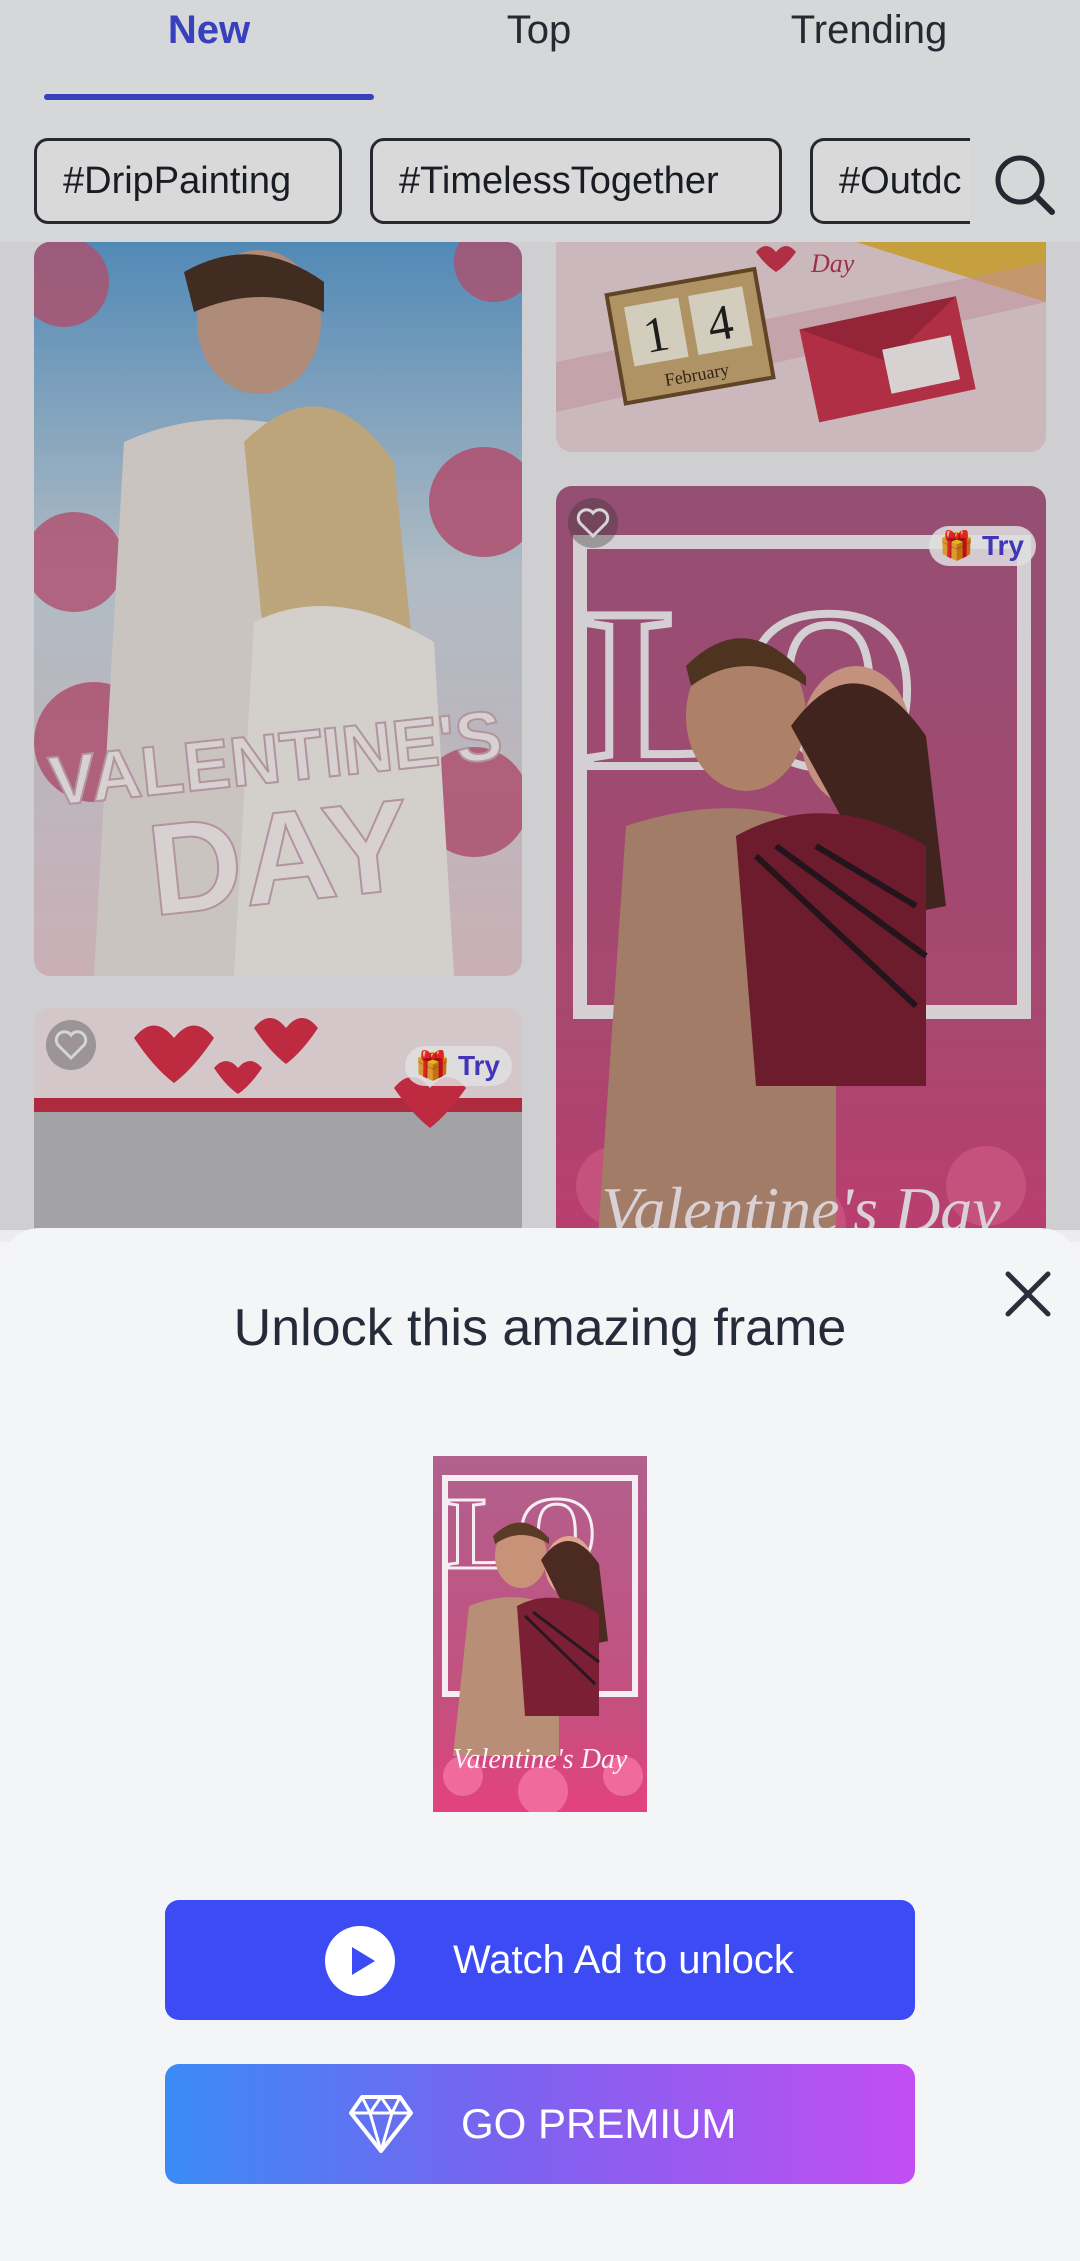 The image size is (1080, 2261). I want to click on go-premium-button: GO PREMIUM, so click(540, 2124).